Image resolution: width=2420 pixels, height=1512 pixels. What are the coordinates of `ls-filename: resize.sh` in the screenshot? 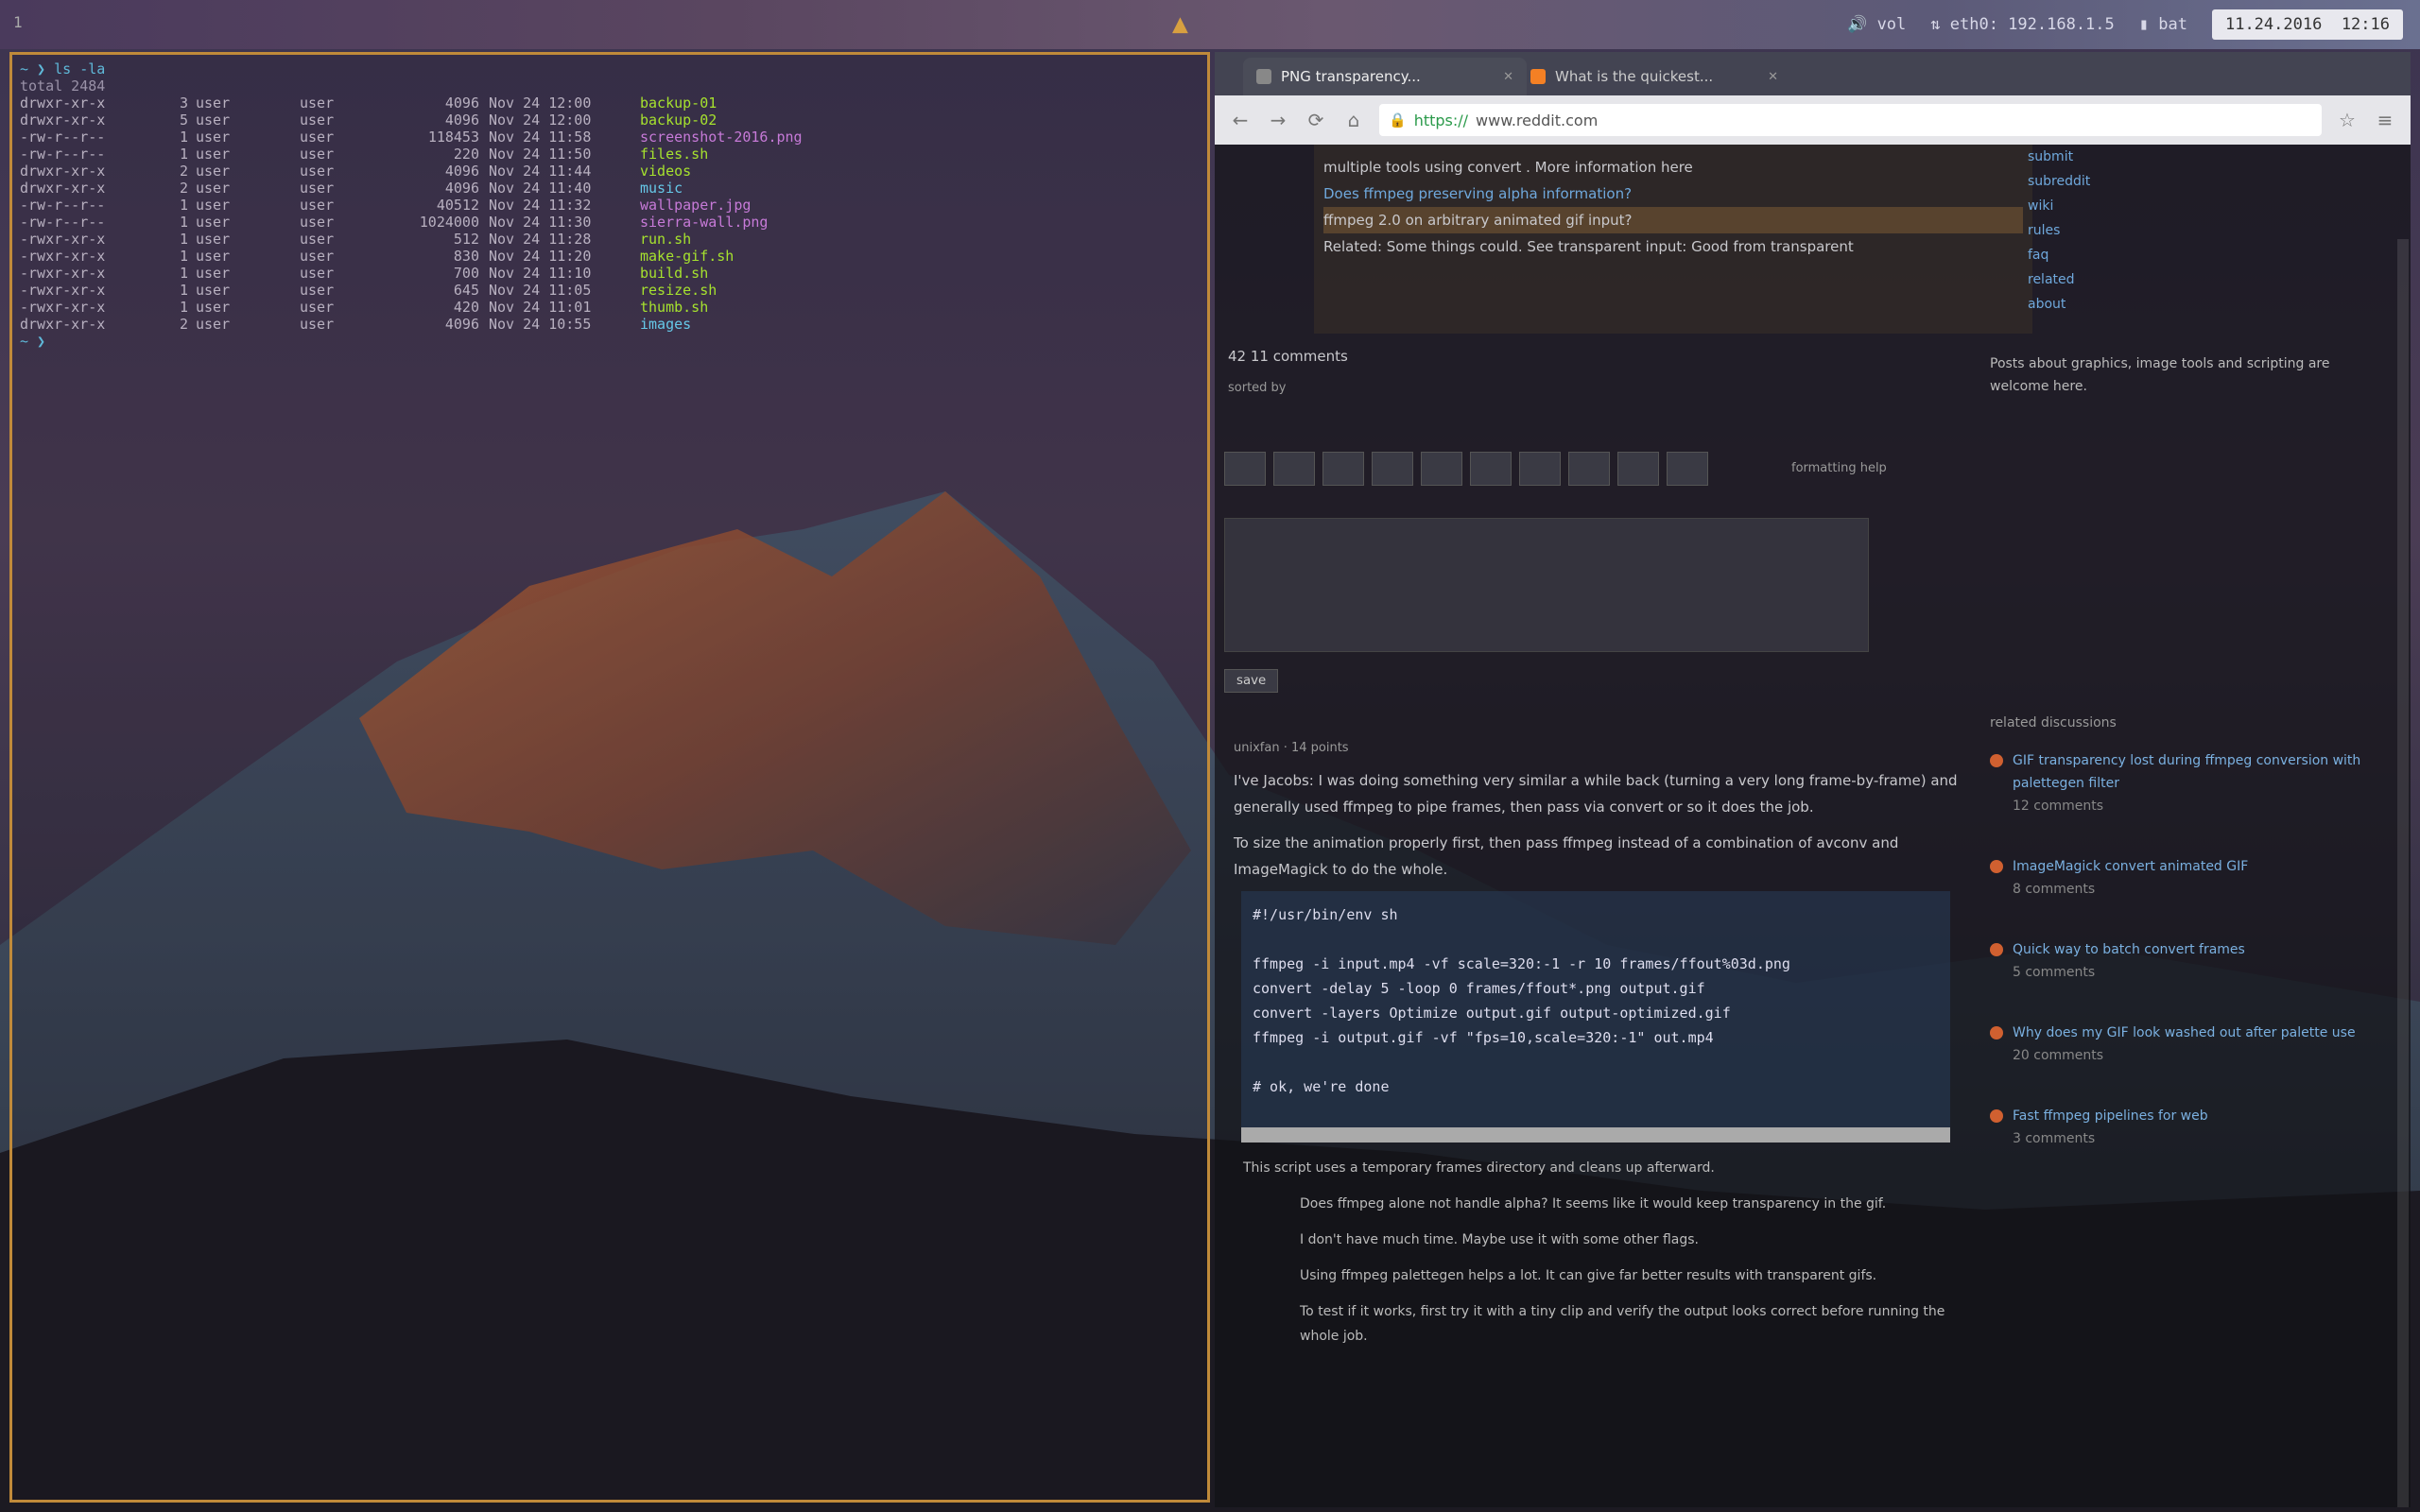 It's located at (678, 290).